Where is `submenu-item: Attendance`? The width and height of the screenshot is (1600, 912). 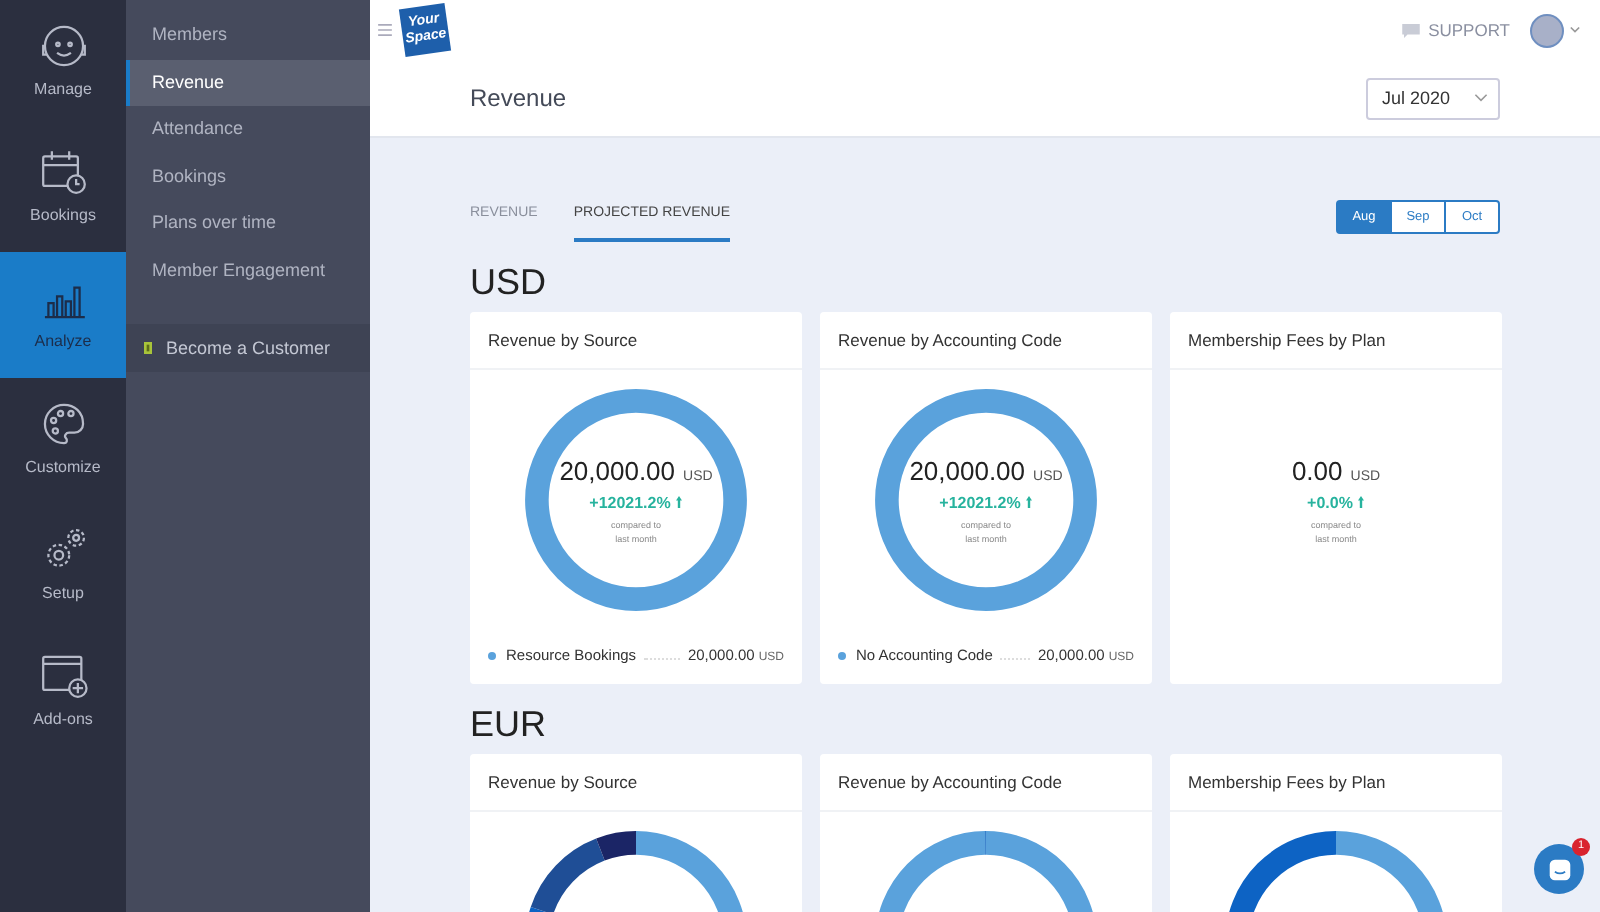
submenu-item: Attendance is located at coordinates (248, 129).